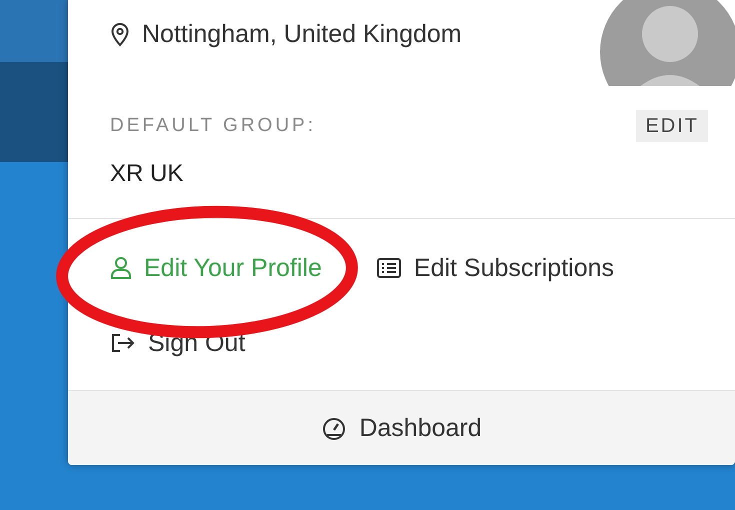 The width and height of the screenshot is (735, 510). Describe the element at coordinates (401, 428) in the screenshot. I see `dashboard-link: Dashboard` at that location.